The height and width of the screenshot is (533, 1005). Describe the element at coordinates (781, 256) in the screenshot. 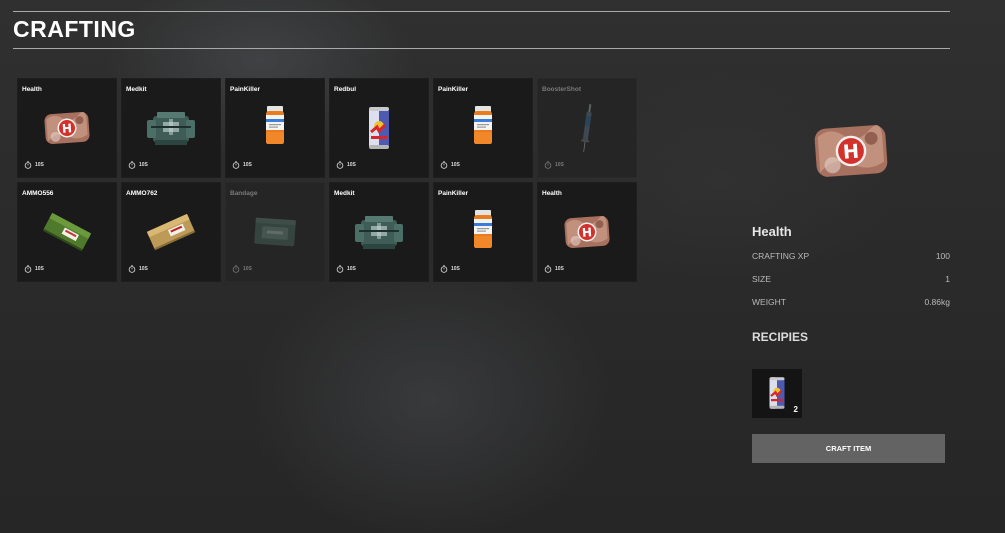

I see `stat-label: CRAFTING XP` at that location.